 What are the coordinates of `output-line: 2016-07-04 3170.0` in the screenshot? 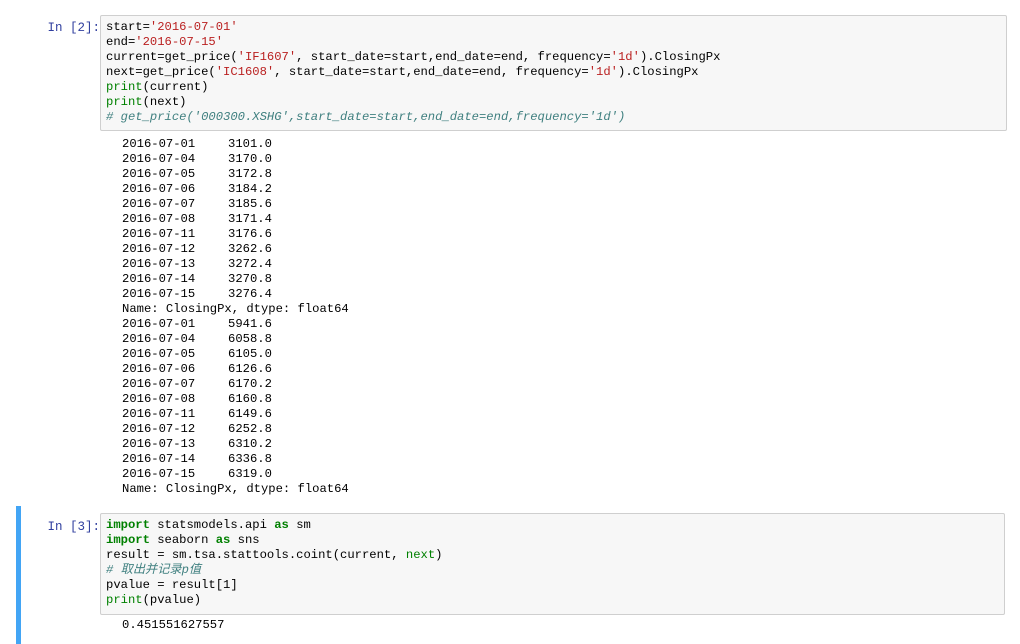 It's located at (235, 159).